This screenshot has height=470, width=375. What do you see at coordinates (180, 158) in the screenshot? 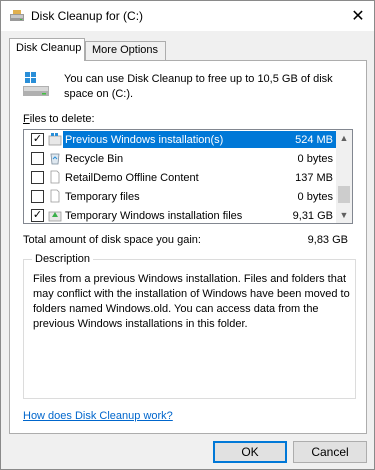
I see `list-item-recycle-bin: Recycle Bin 0 bytes` at bounding box center [180, 158].